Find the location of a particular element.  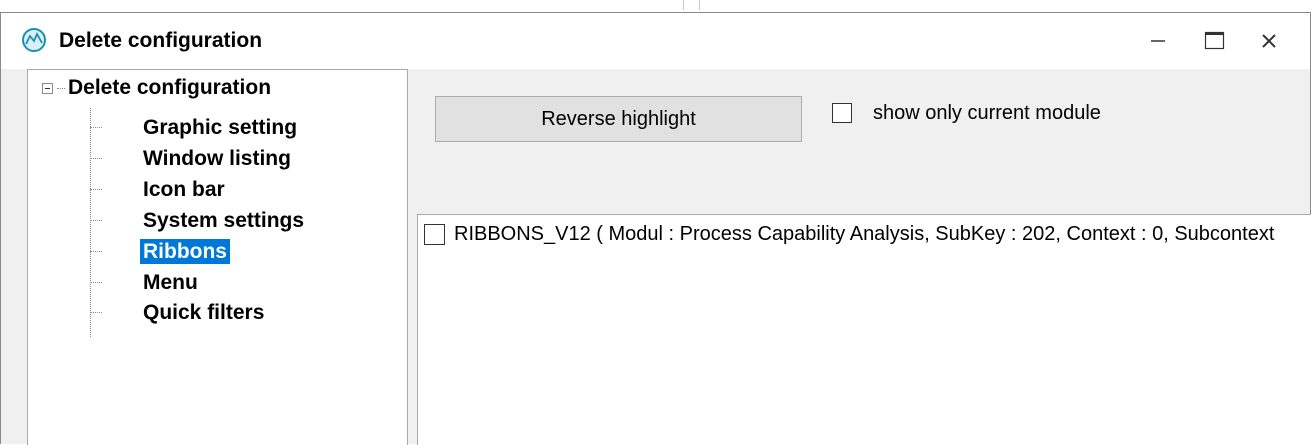

minimize-icon is located at coordinates (1158, 41).